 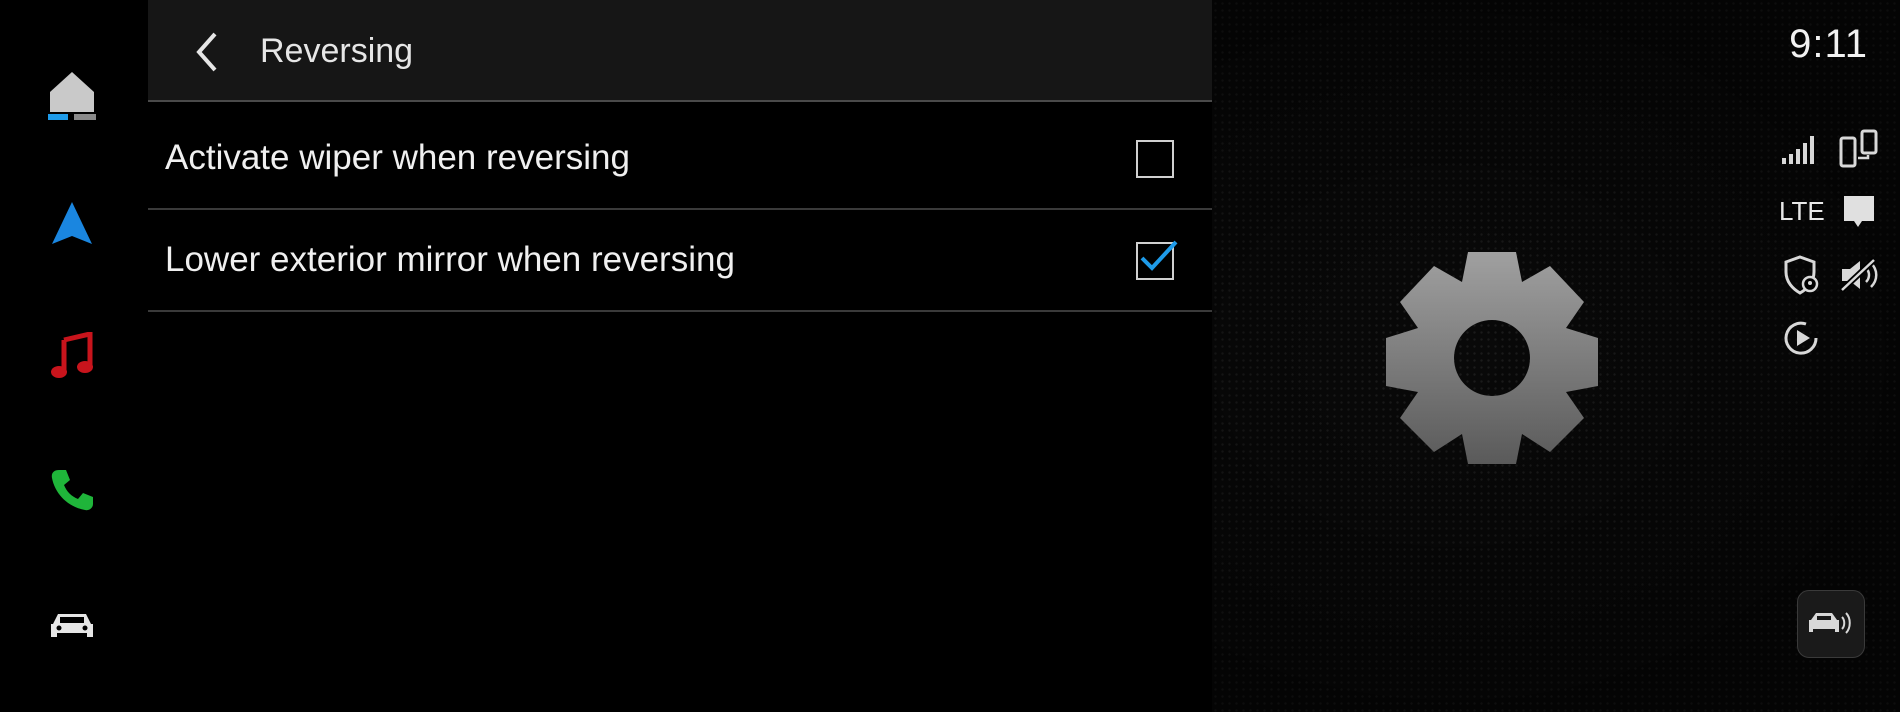 I want to click on sidebar, so click(x=74, y=356).